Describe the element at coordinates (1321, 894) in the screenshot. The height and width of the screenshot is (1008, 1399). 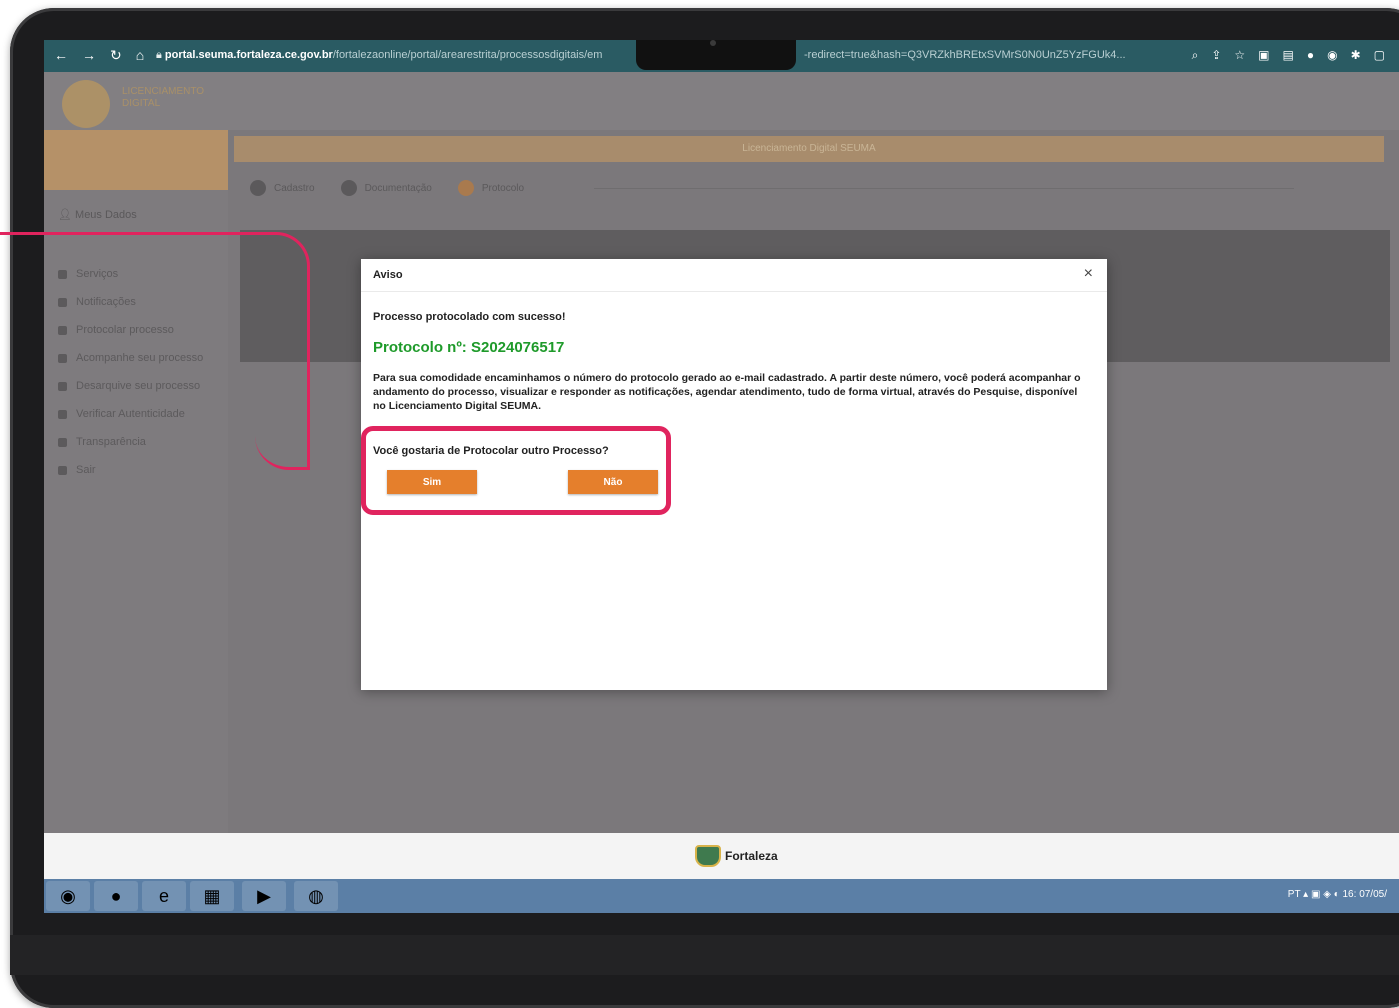
I see `tray-icons: ▴ ▣ ◈ ◐` at that location.